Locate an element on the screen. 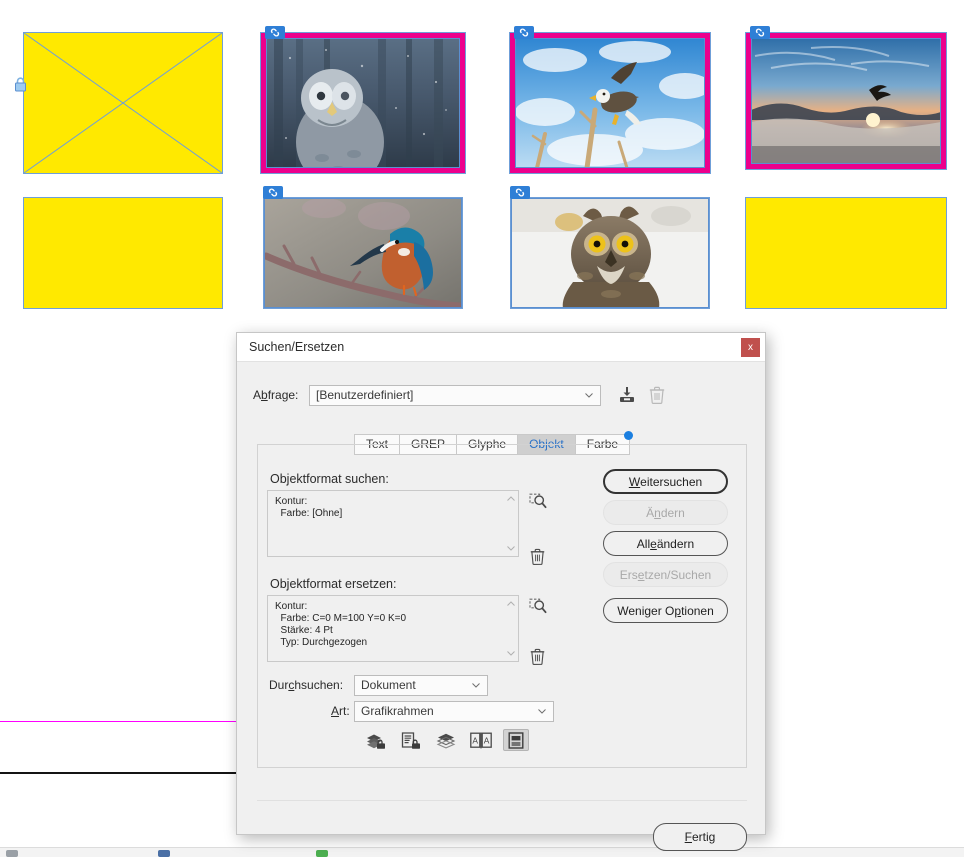 The width and height of the screenshot is (964, 857). change-format-line-3: Typ: Durchgezogen is located at coordinates (321, 642).